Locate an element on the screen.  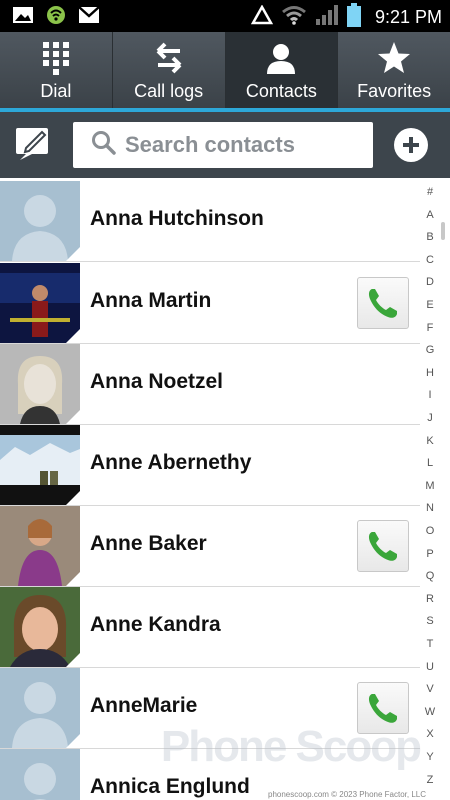
list-item: Anne Abernethy is located at coordinates (210, 465).